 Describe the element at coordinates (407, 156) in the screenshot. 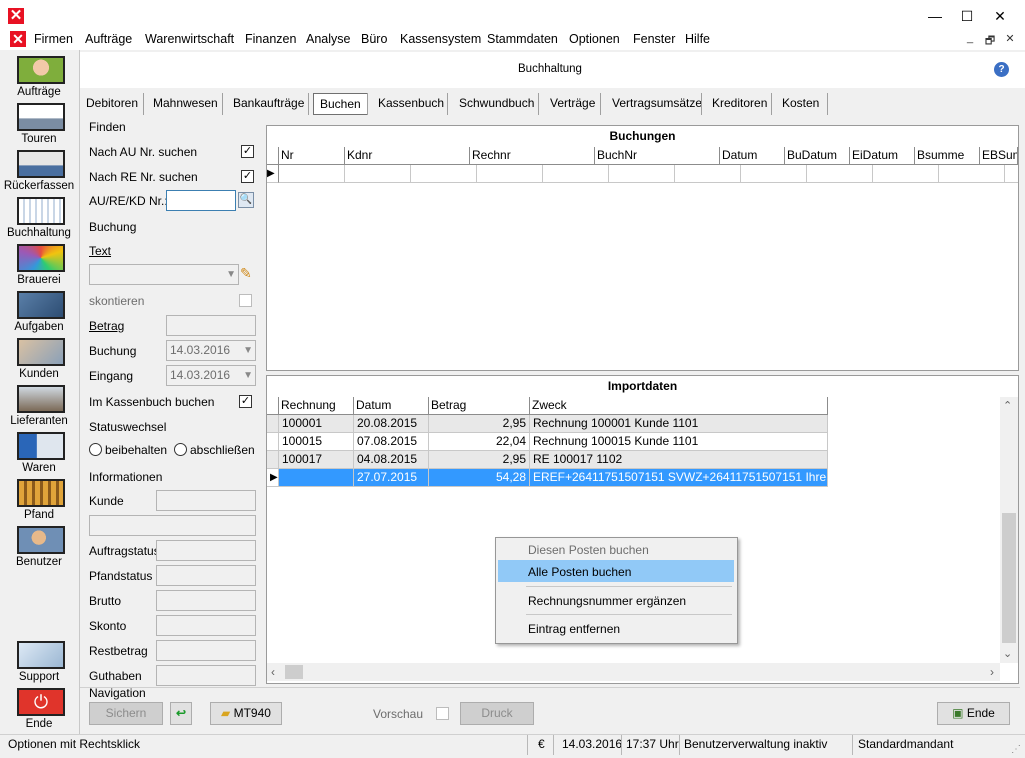

I see `column-header: Kdnr` at that location.